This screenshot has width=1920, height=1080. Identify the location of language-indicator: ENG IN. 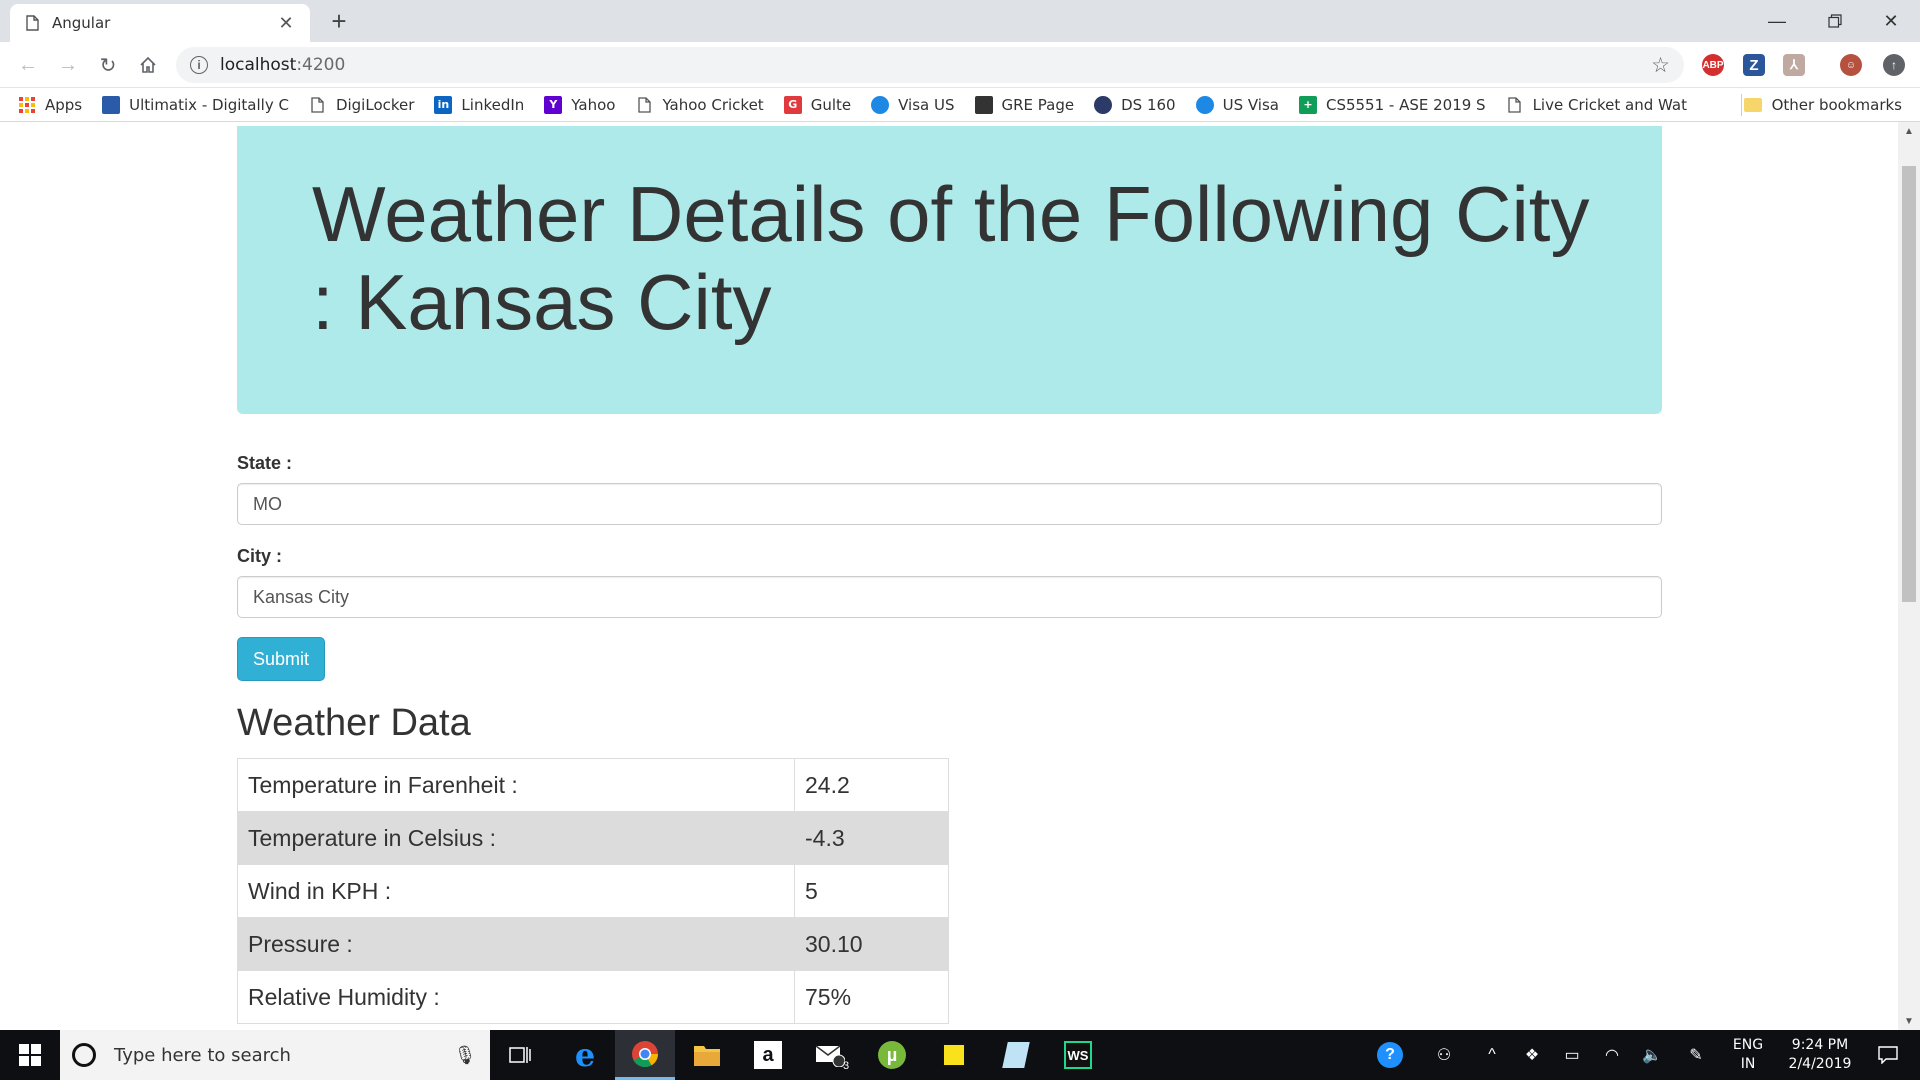
(1748, 1055).